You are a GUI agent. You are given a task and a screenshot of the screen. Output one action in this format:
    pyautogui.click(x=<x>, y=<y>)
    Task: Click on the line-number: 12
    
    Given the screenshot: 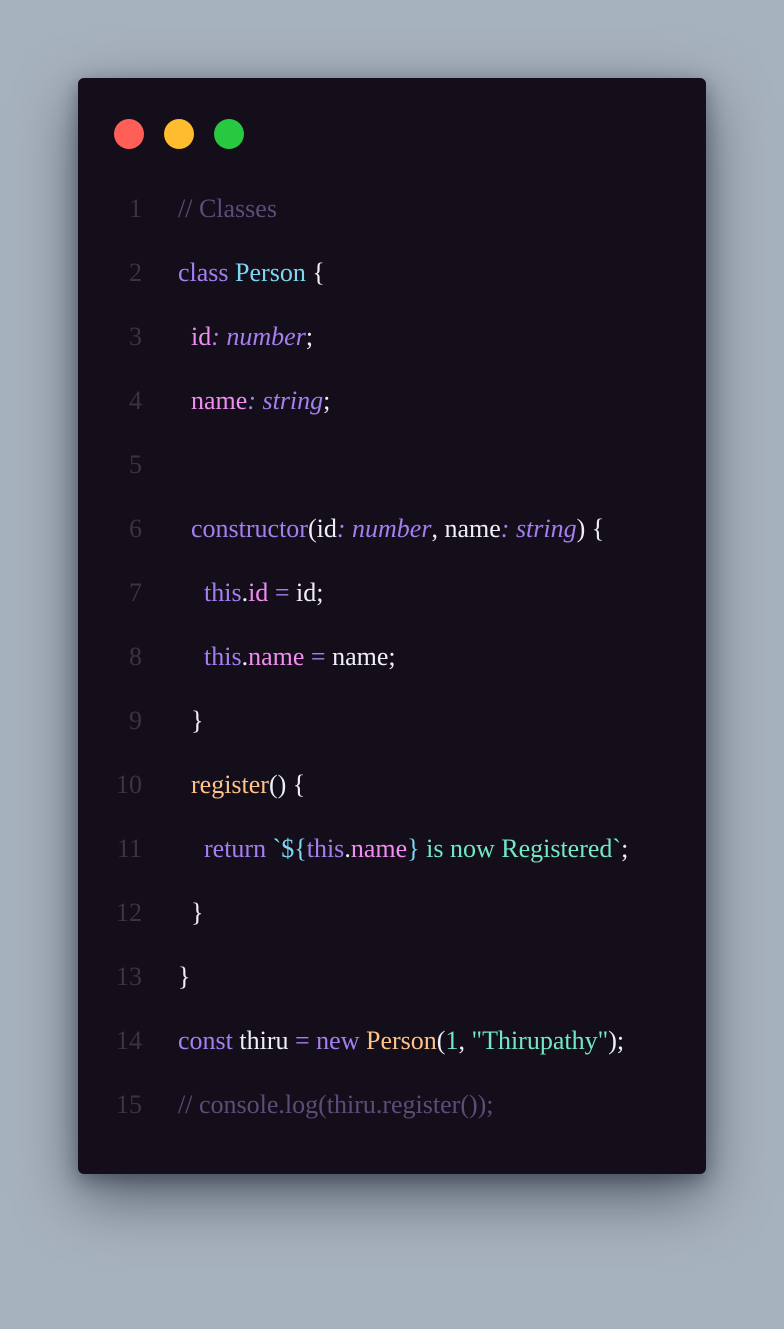 What is the action you would take?
    pyautogui.click(x=129, y=912)
    